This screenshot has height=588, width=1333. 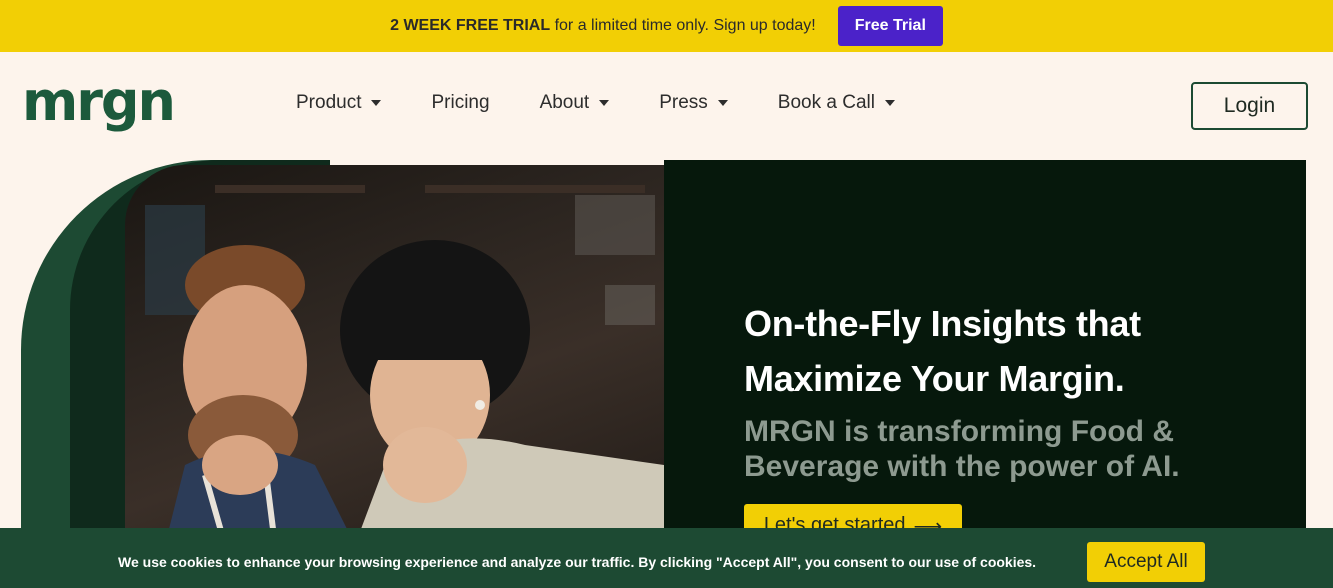 I want to click on nav-item-press: Press, so click(x=693, y=103).